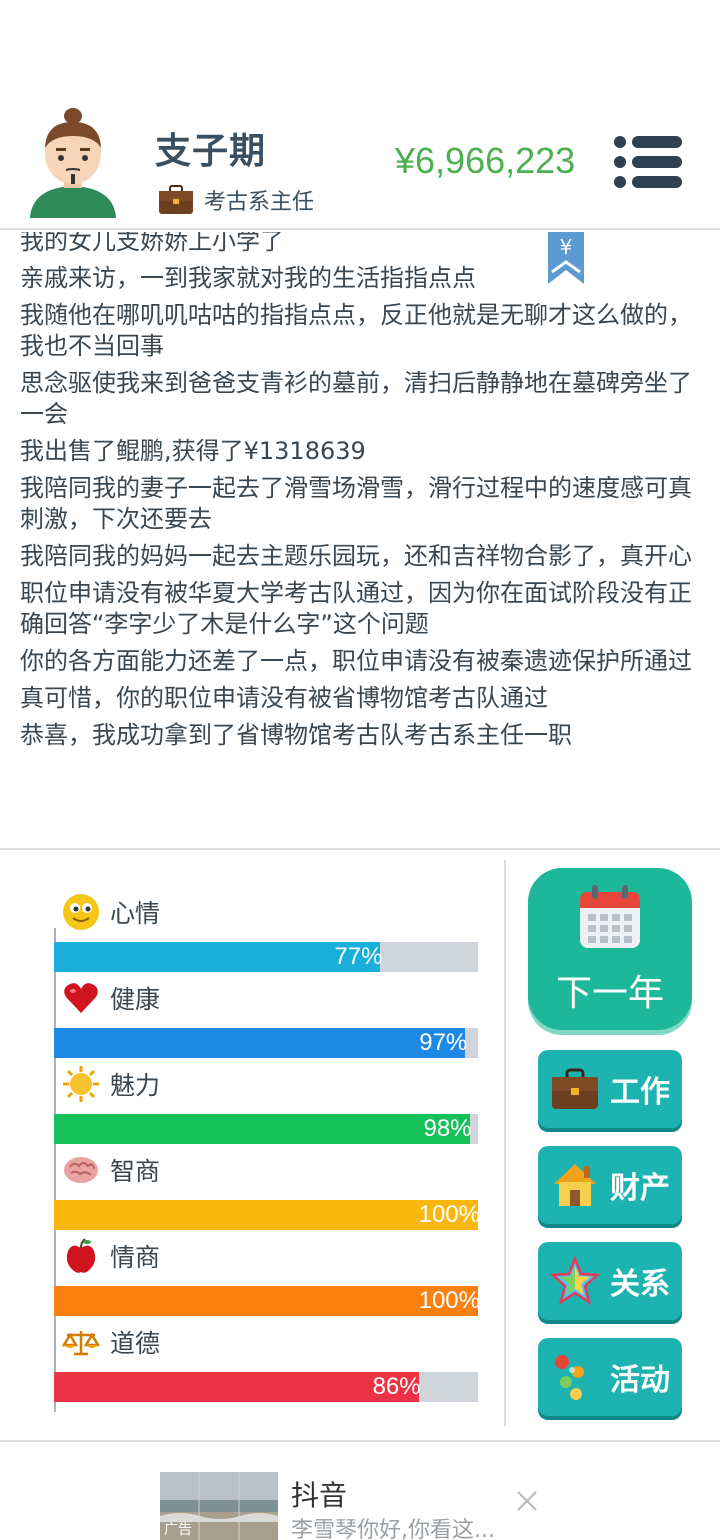 This screenshot has width=720, height=1540. What do you see at coordinates (358, 956) in the screenshot?
I see `stat-value: 77%` at bounding box center [358, 956].